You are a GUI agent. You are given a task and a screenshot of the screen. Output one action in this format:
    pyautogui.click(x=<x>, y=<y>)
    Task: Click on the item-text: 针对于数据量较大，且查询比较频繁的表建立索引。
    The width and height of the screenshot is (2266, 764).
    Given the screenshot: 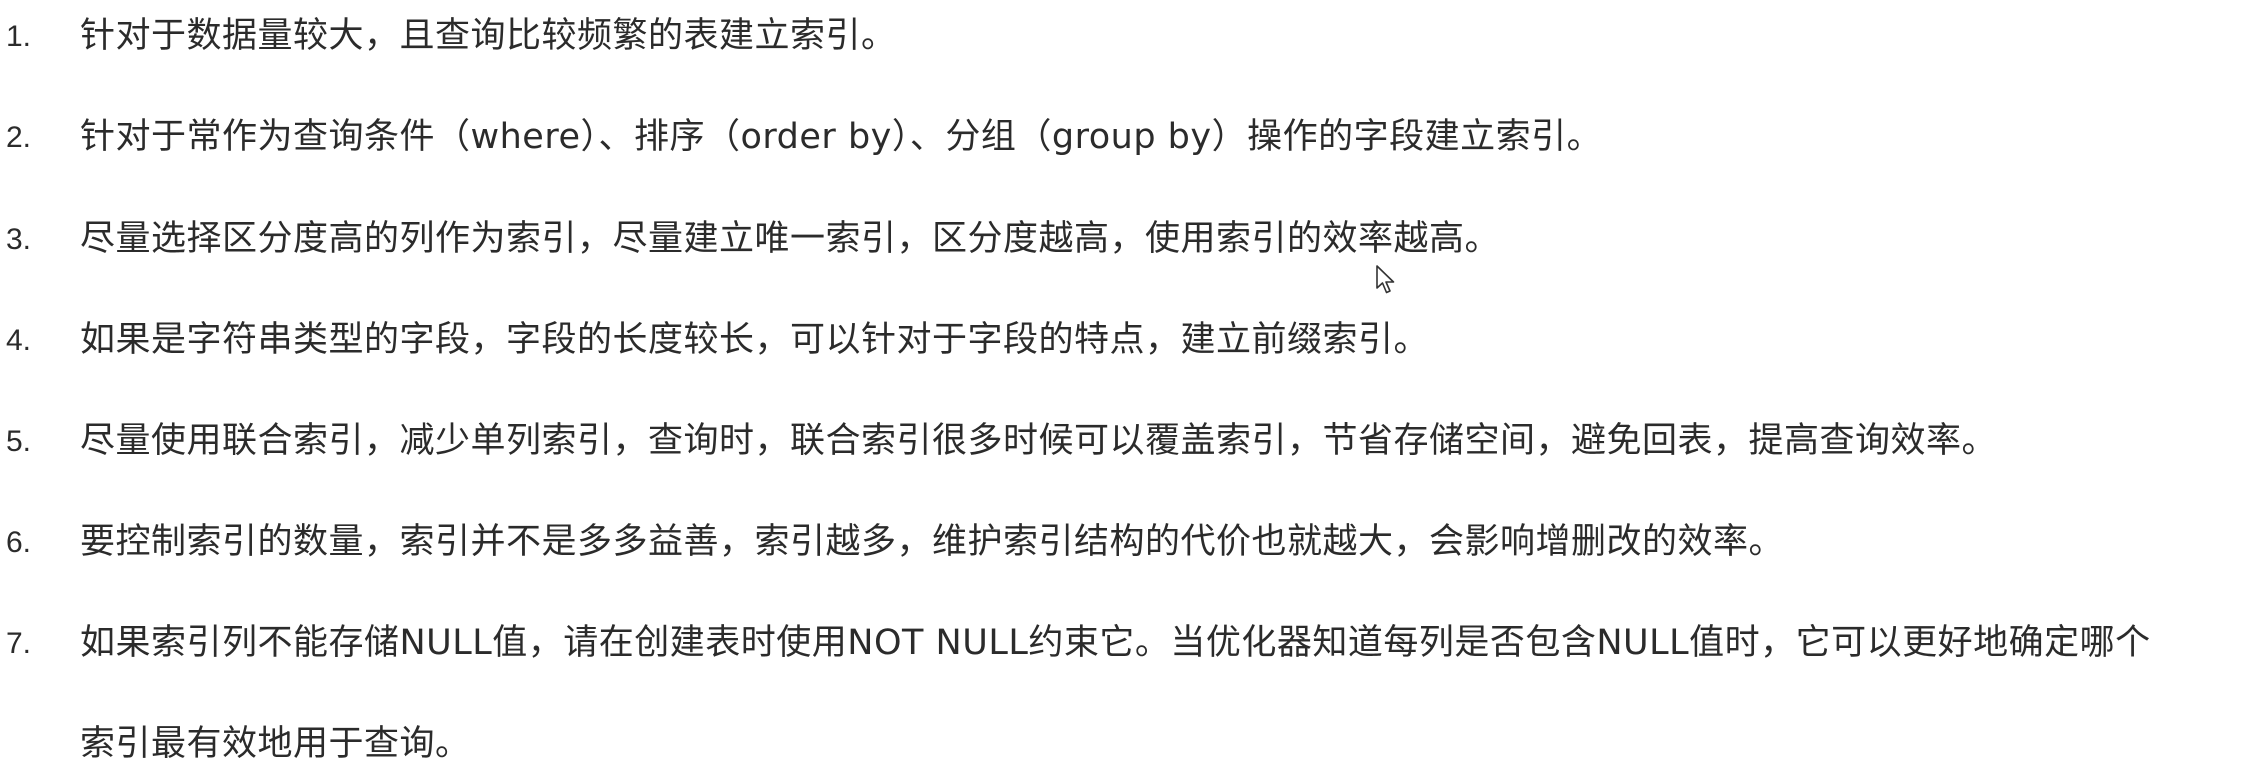 What is the action you would take?
    pyautogui.click(x=488, y=36)
    